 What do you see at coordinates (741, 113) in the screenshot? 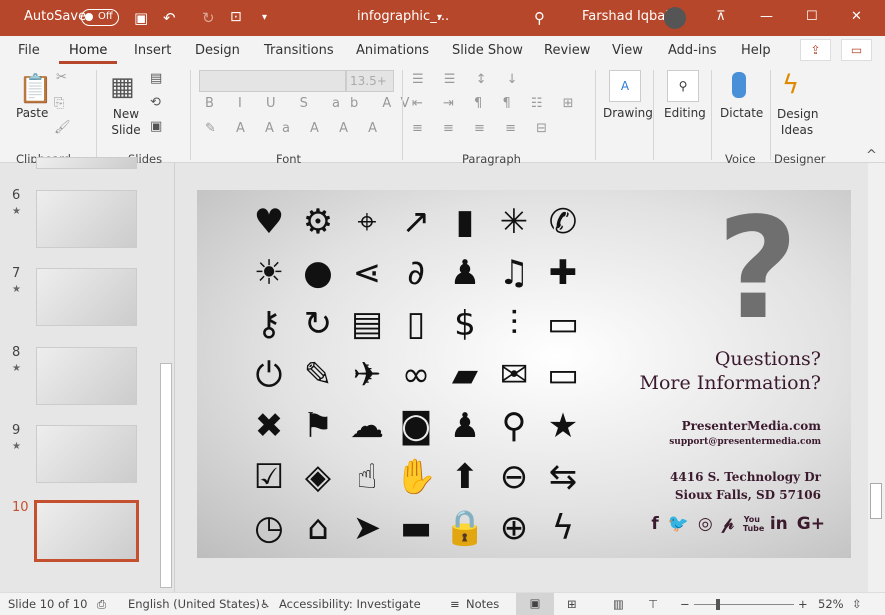
I see `dictate-button: Dictate` at bounding box center [741, 113].